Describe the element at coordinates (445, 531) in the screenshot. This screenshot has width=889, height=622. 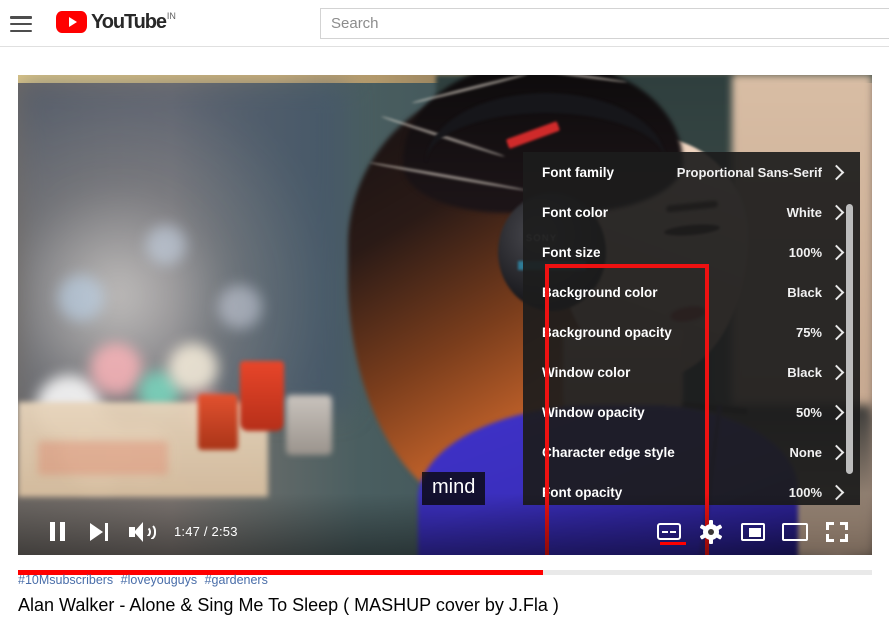
I see `player-controls: 1:47 / 2:53` at that location.